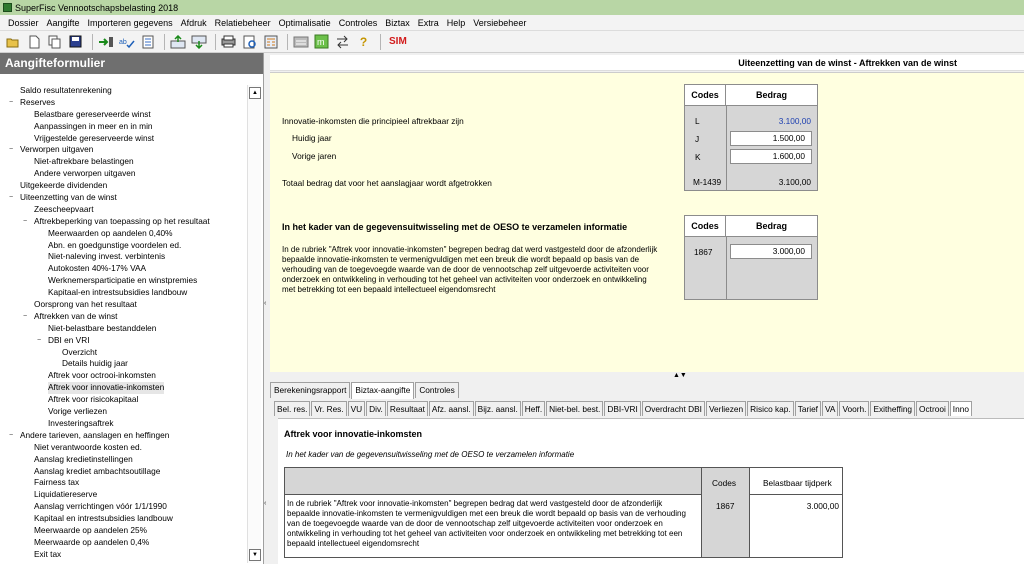 The width and height of the screenshot is (1024, 564). I want to click on sub-tab: Bel. res., so click(292, 408).